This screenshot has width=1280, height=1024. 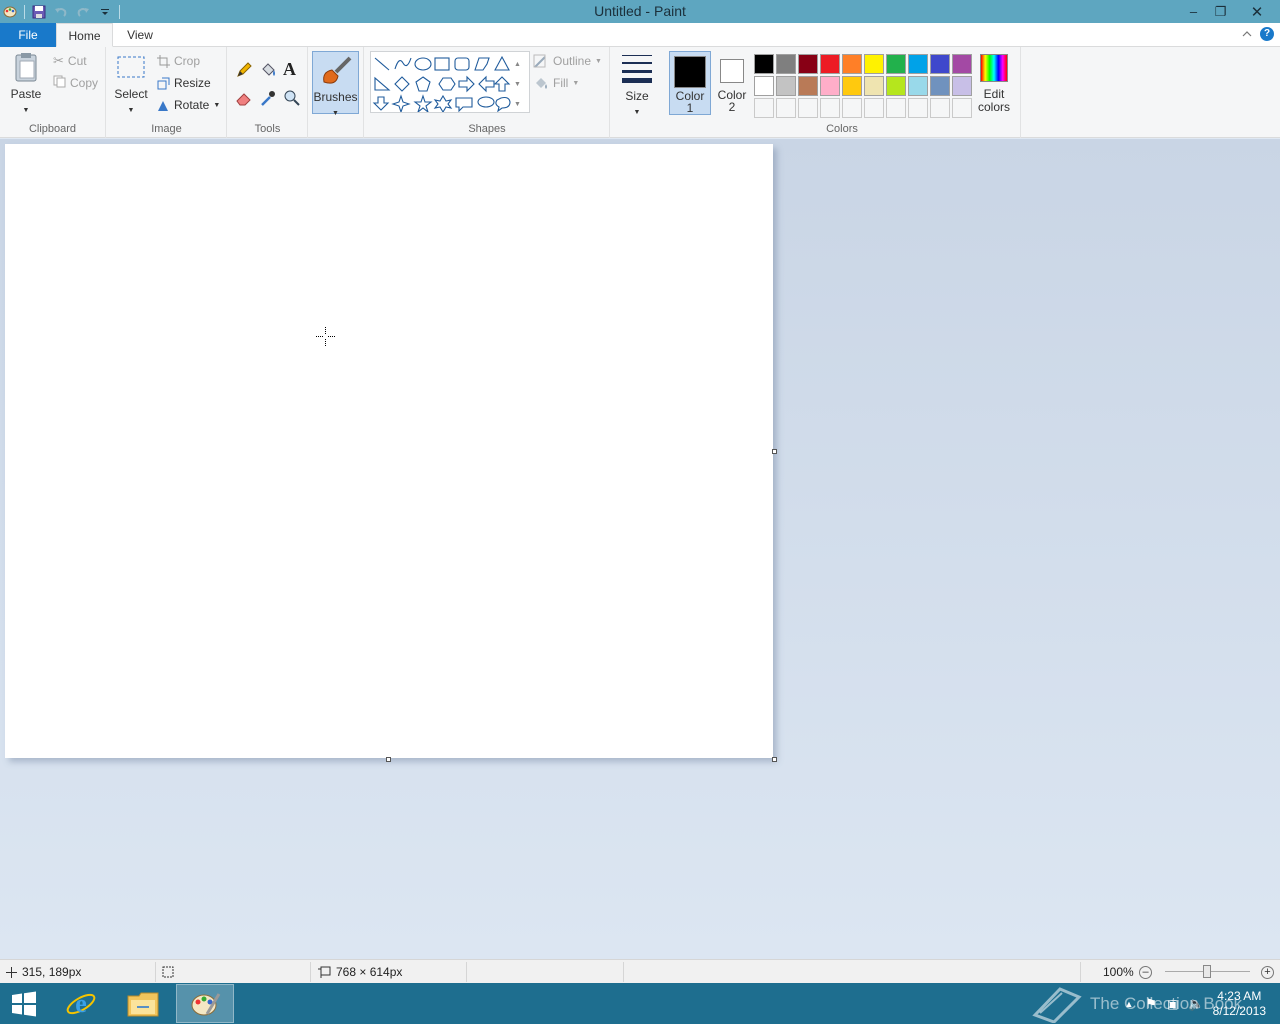 What do you see at coordinates (732, 107) in the screenshot?
I see `color2-number: 2` at bounding box center [732, 107].